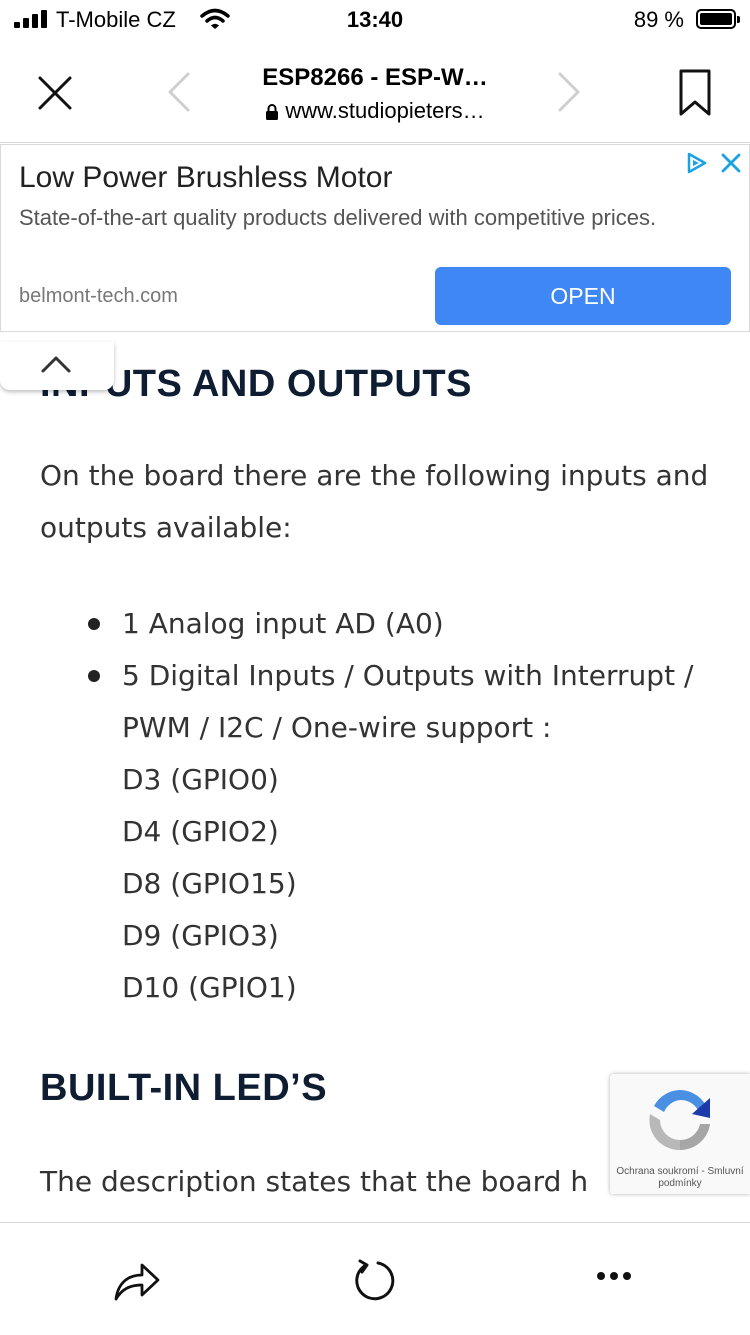 The image size is (750, 1335). I want to click on lock-icon, so click(272, 112).